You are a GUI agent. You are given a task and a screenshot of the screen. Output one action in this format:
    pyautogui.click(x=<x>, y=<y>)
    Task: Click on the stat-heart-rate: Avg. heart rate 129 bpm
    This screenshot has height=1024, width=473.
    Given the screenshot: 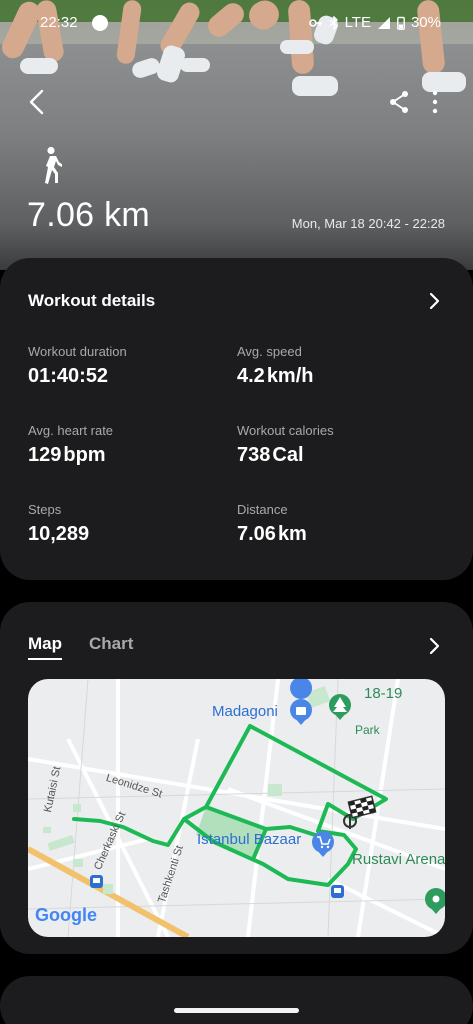 What is the action you would take?
    pyautogui.click(x=70, y=445)
    